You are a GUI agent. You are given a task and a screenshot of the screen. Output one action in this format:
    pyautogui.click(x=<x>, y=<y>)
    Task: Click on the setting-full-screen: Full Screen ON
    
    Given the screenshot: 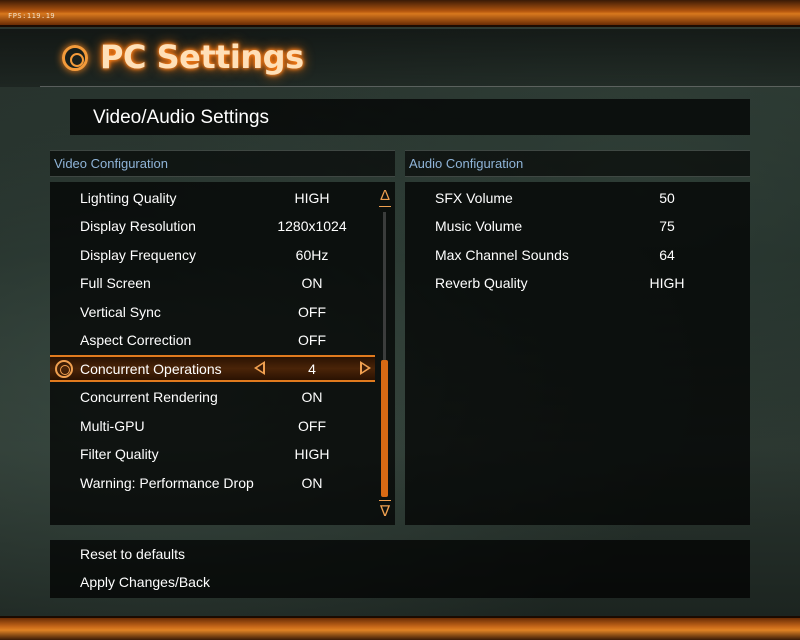 What is the action you would take?
    pyautogui.click(x=225, y=283)
    